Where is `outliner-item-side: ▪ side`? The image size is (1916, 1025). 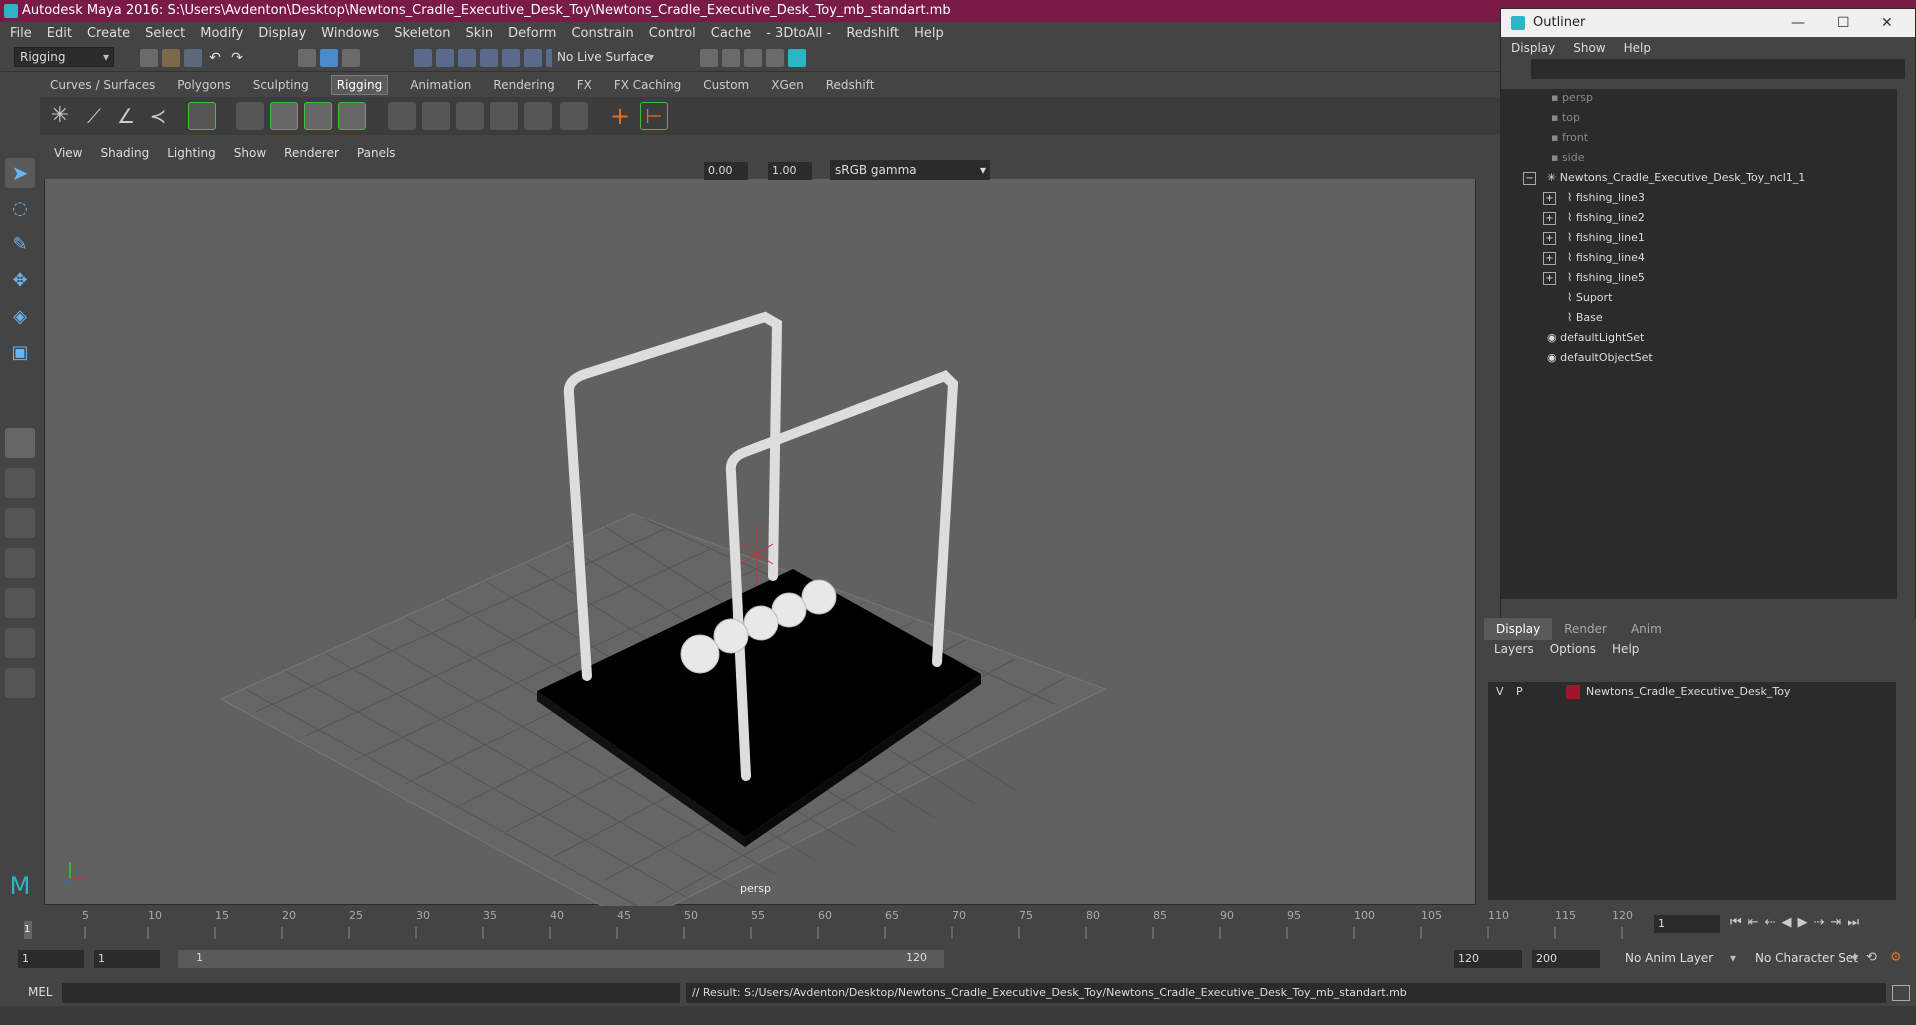 outliner-item-side: ▪ side is located at coordinates (1568, 158).